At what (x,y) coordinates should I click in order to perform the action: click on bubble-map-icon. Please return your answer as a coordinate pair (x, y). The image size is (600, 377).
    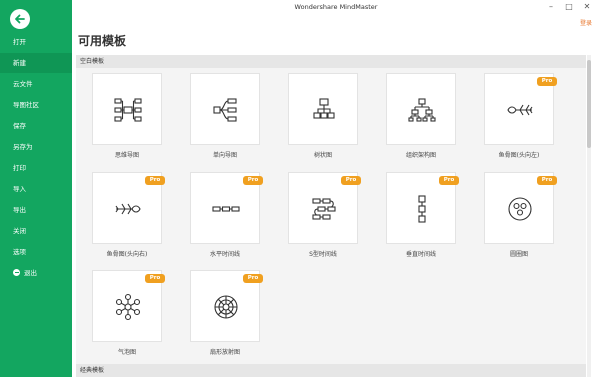
    Looking at the image, I should click on (128, 307).